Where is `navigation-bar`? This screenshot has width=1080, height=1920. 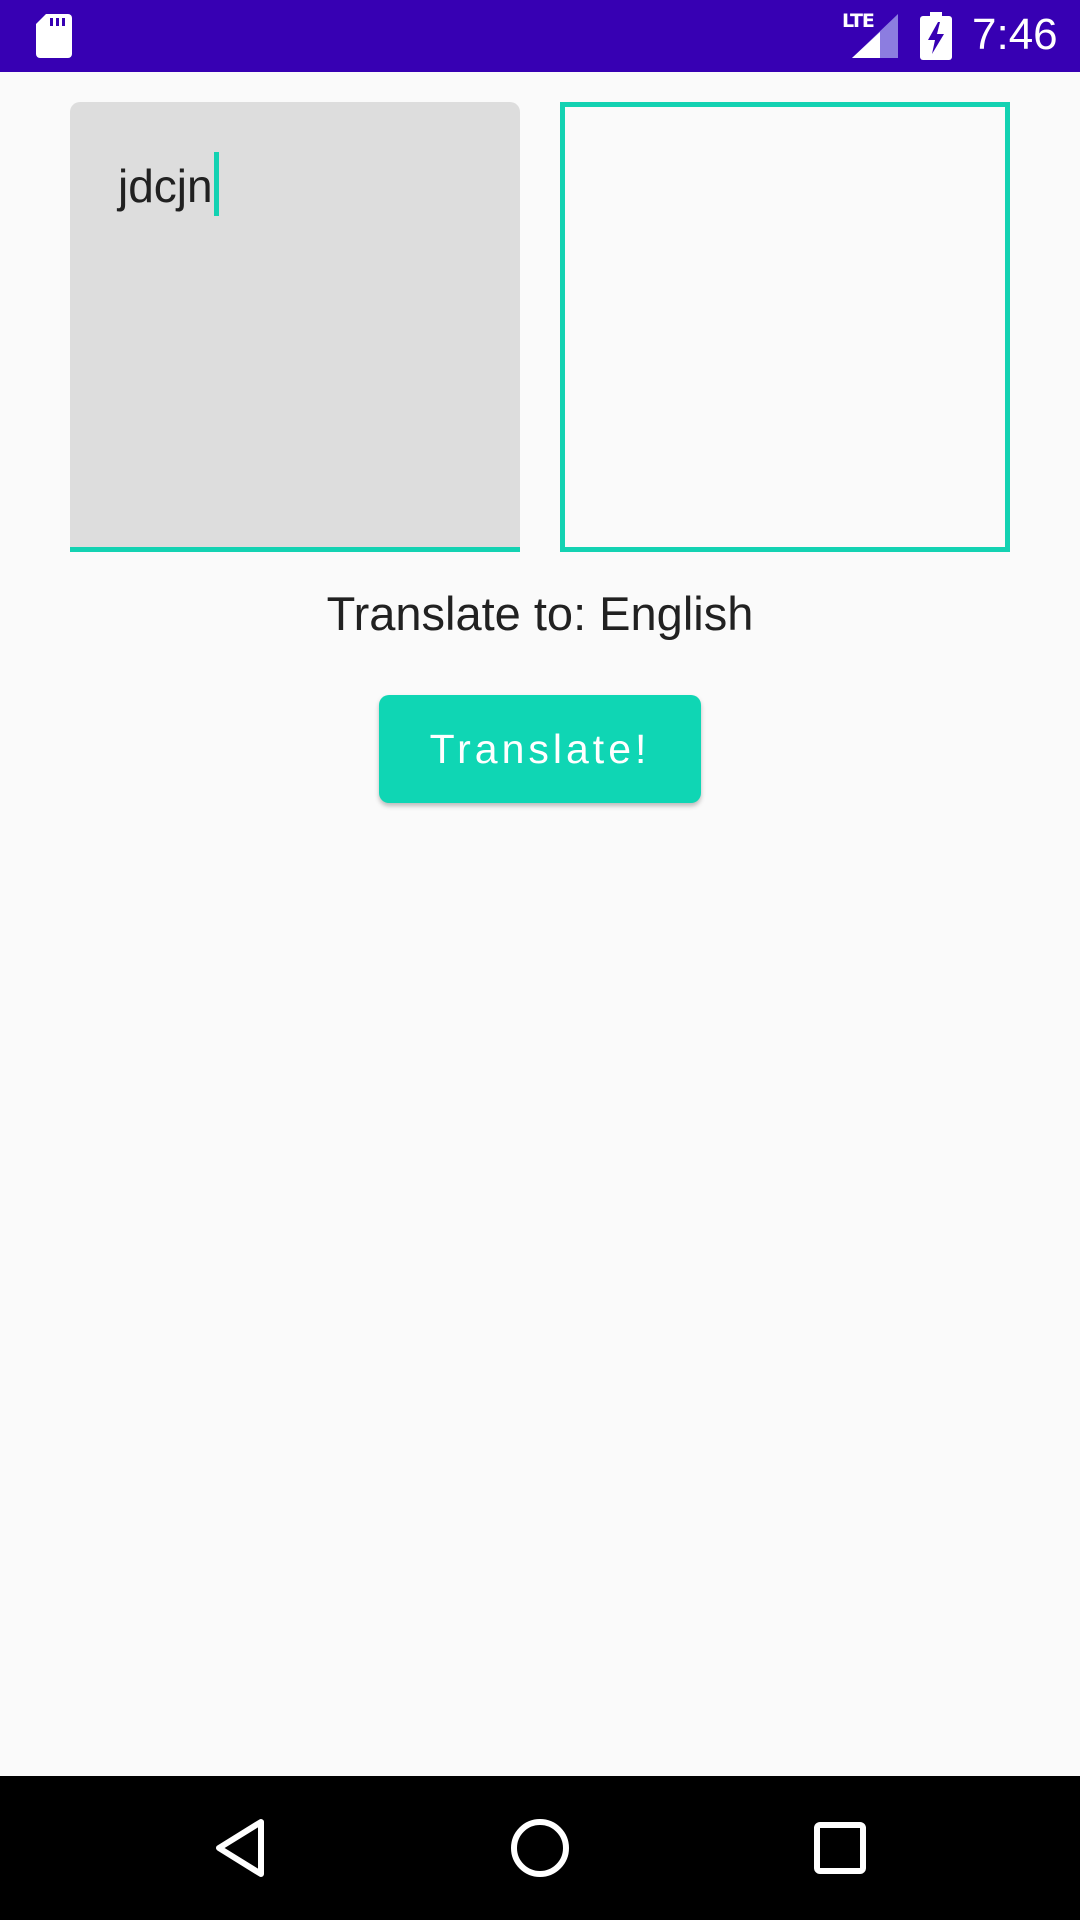 navigation-bar is located at coordinates (540, 1848).